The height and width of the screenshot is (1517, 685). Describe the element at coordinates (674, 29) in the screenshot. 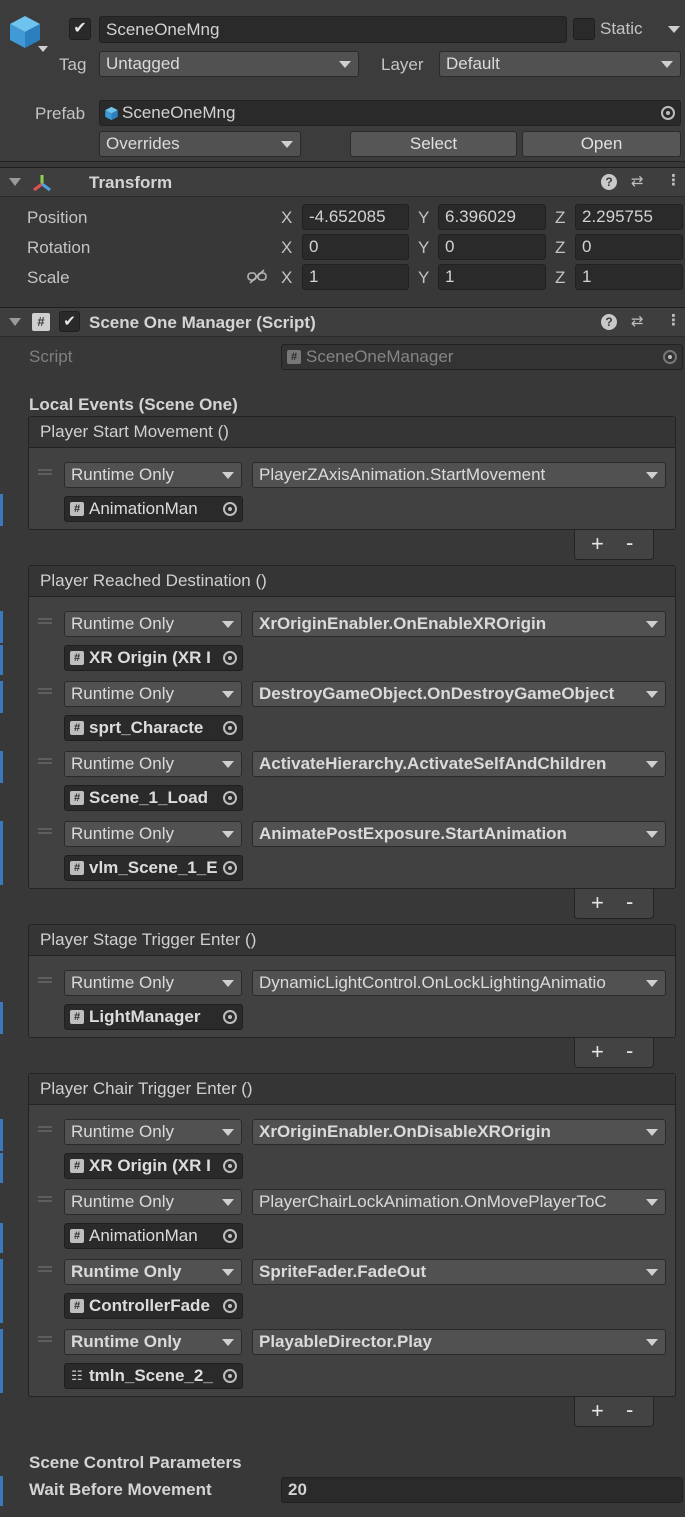

I see `static-dropdown-arrow` at that location.